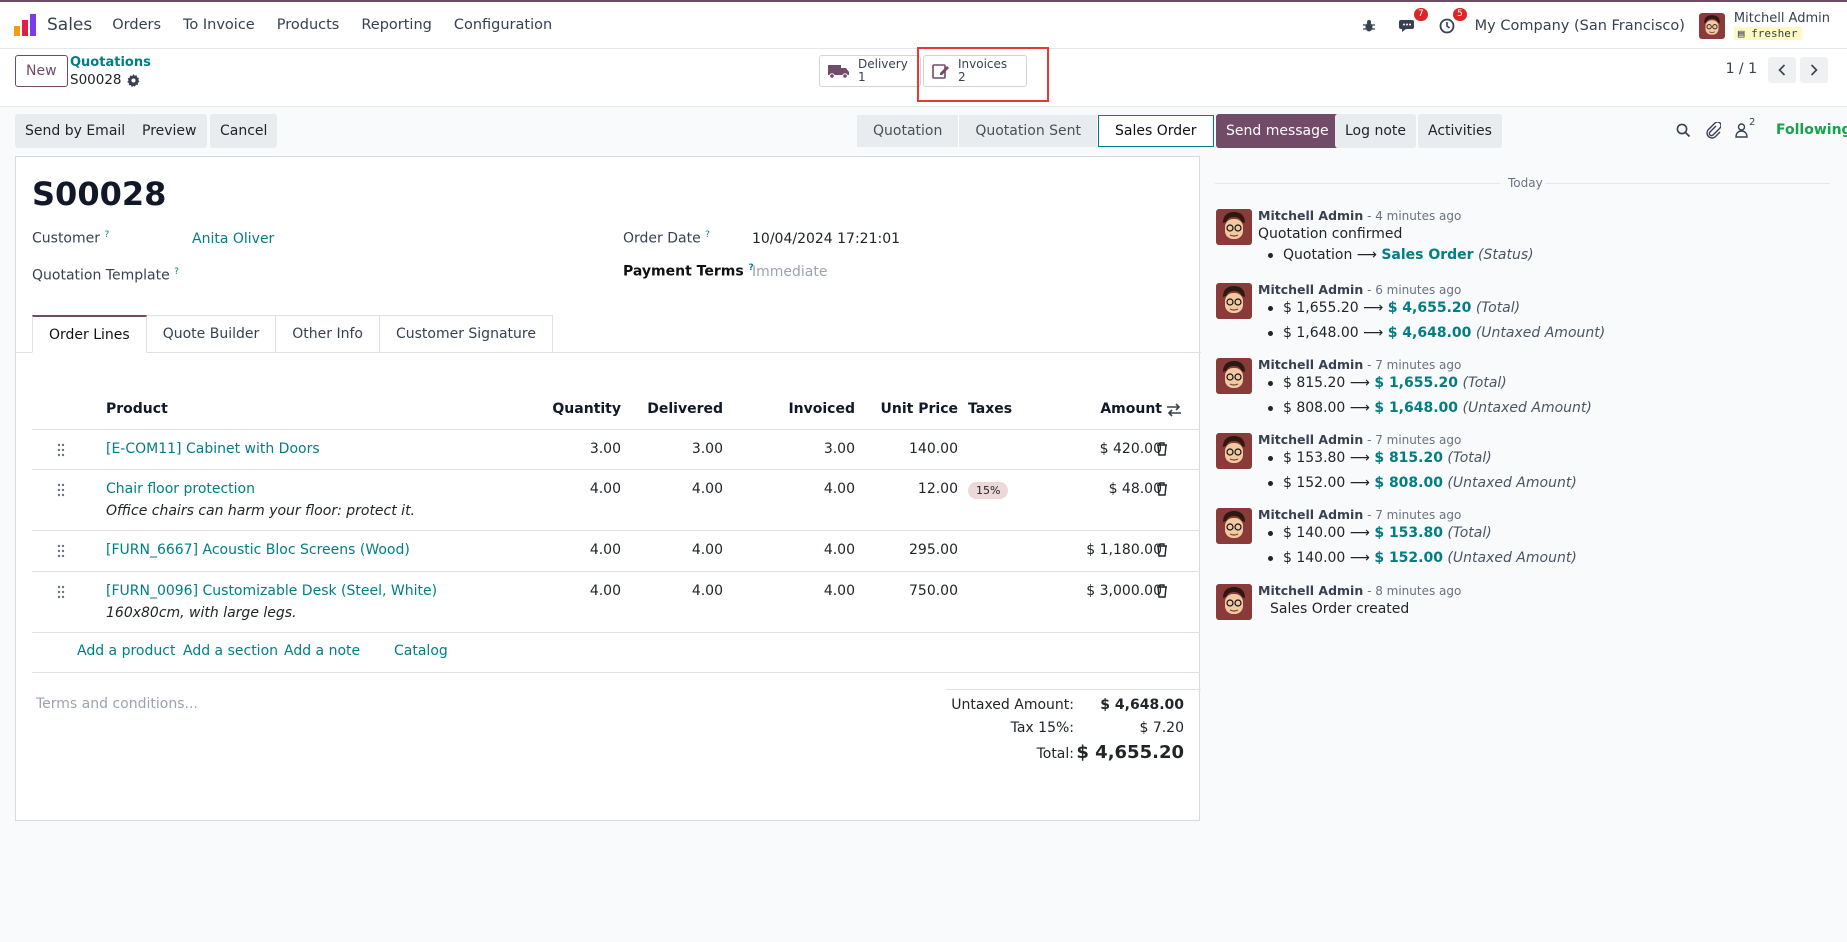  I want to click on stage-quotation: Quotation, so click(908, 131).